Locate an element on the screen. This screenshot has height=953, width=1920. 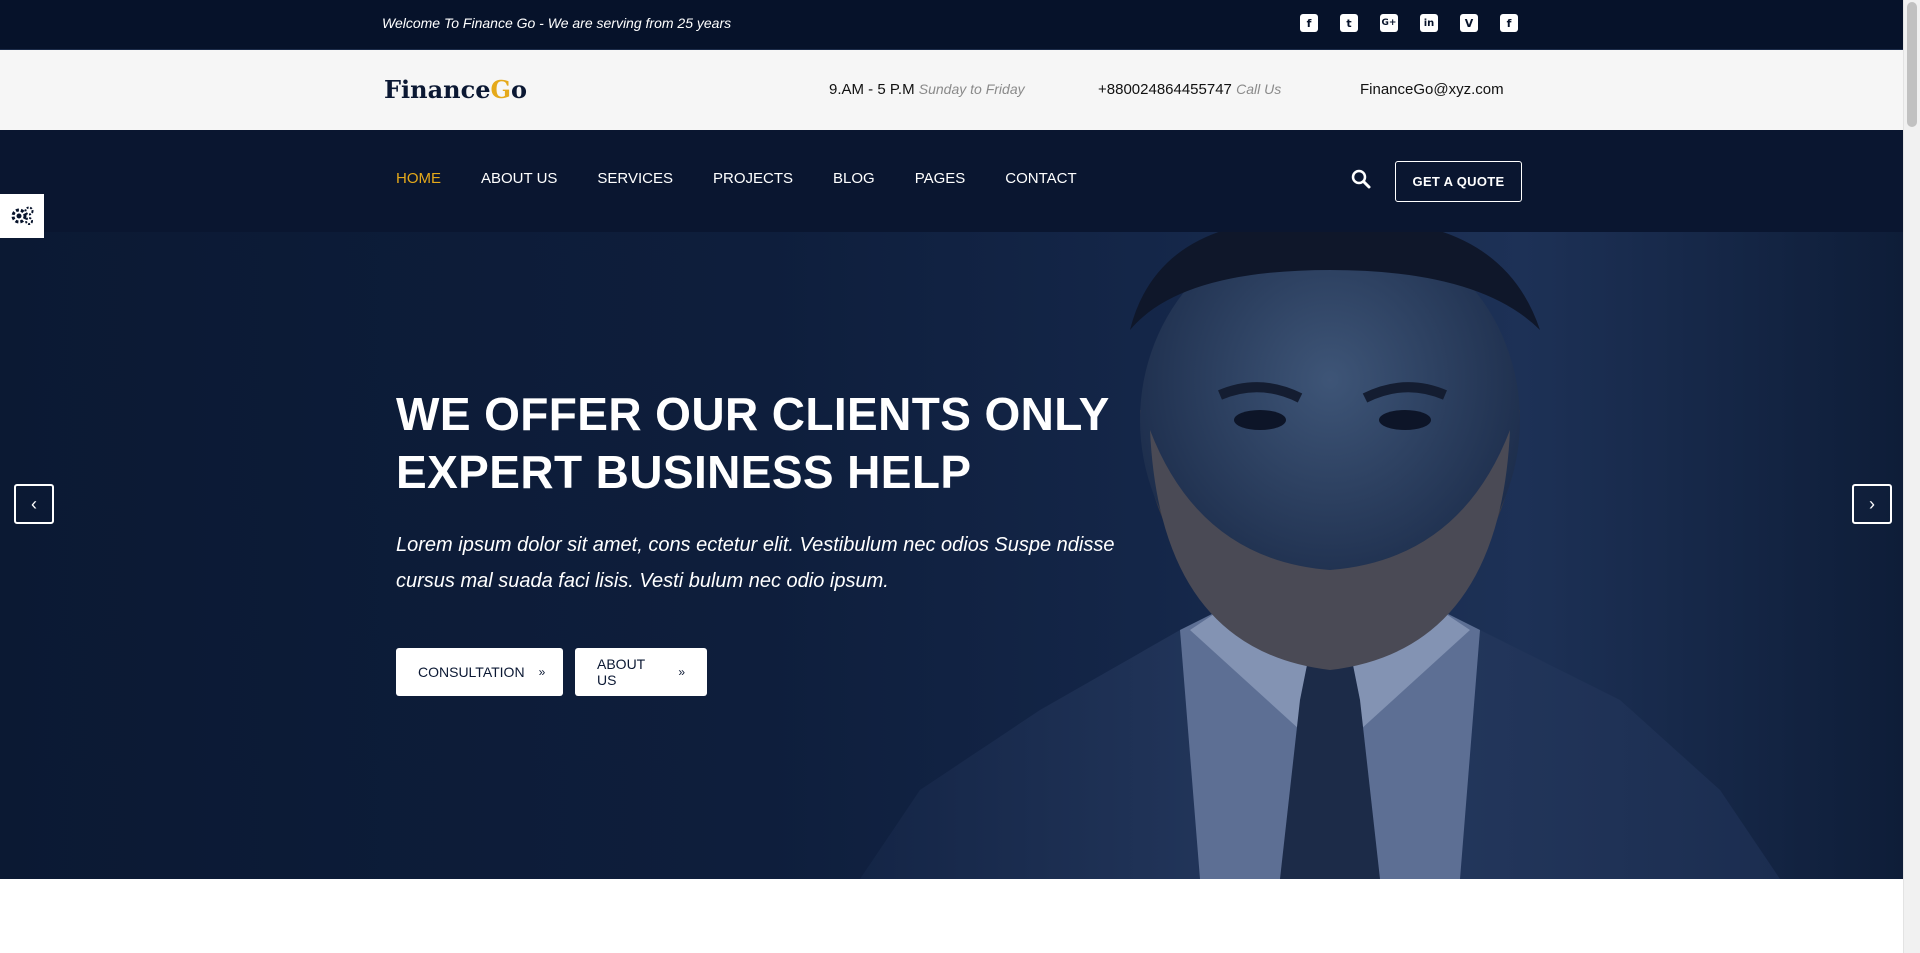
office-hours: 9.AM - 5 P.M Sunday to Friday is located at coordinates (927, 89).